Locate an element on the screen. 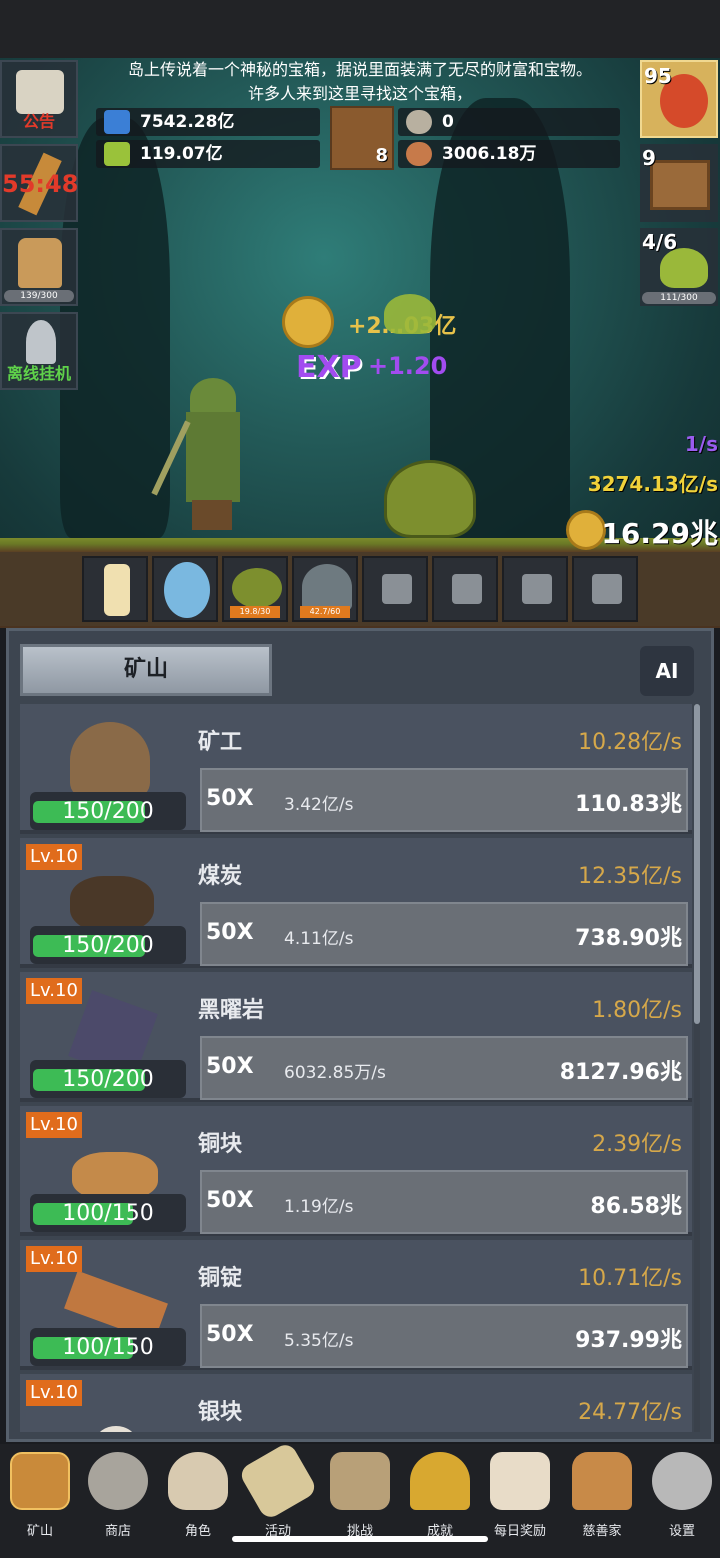 This screenshot has height=1558, width=720. skull-icon is located at coordinates (198, 1481).